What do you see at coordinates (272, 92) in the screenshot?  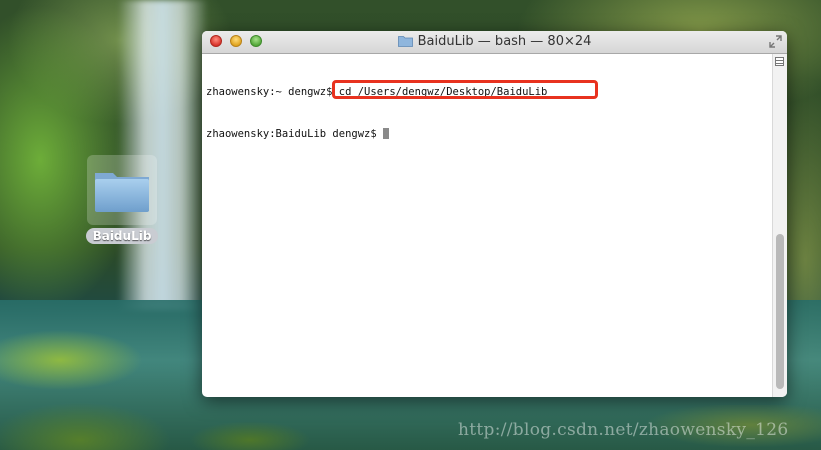 I see `terminal-prompt: zhaowensky:~ dengwz$` at bounding box center [272, 92].